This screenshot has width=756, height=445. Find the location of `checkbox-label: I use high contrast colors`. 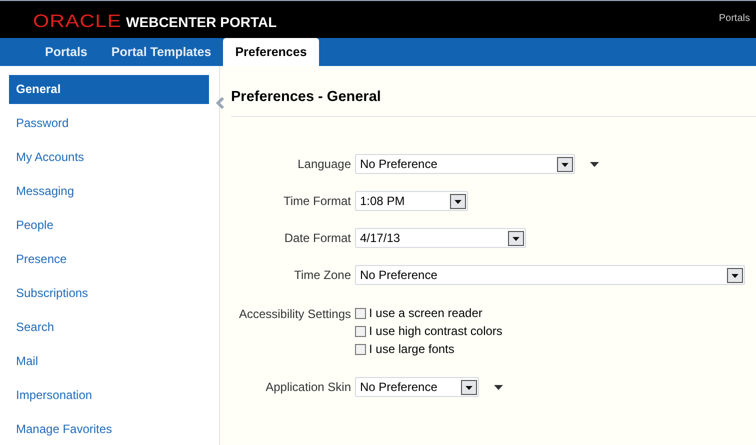

checkbox-label: I use high contrast colors is located at coordinates (435, 331).